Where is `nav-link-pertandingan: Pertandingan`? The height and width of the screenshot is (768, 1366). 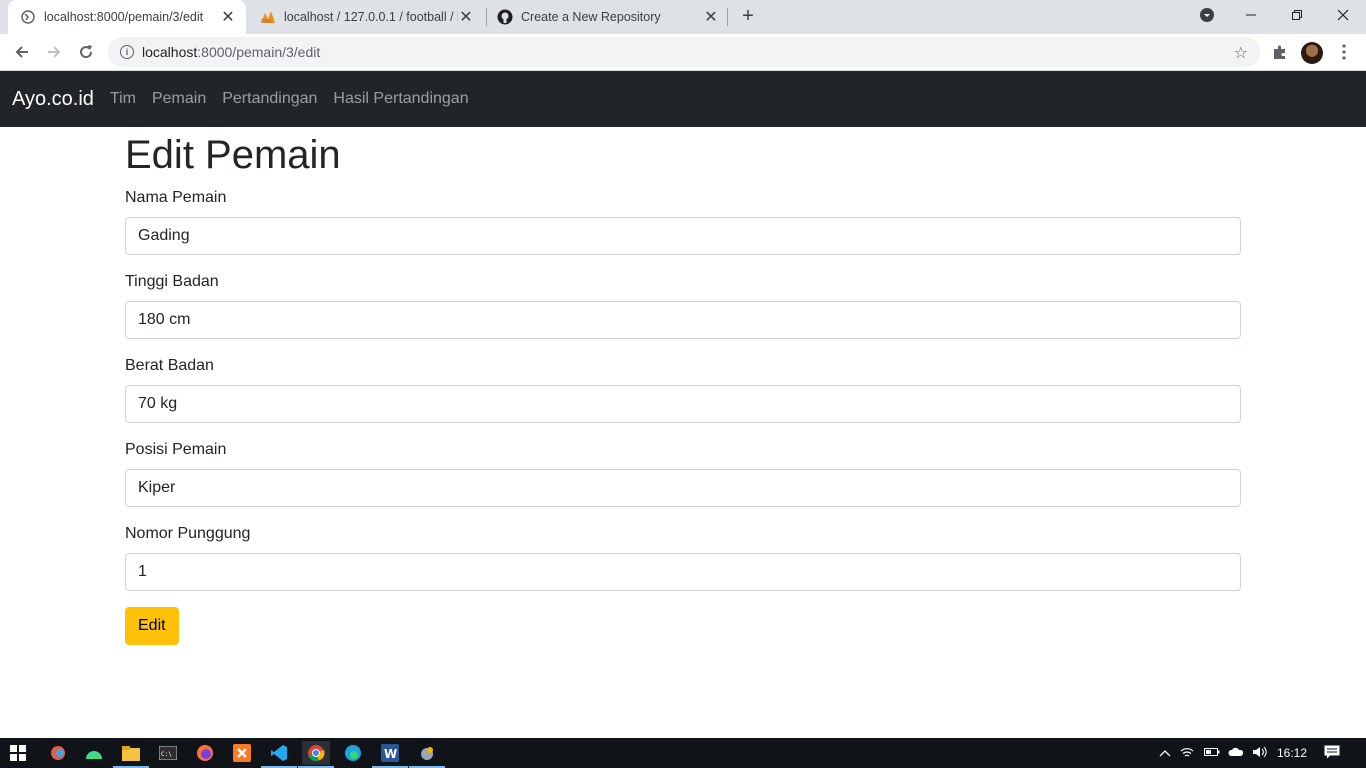 nav-link-pertandingan: Pertandingan is located at coordinates (269, 99).